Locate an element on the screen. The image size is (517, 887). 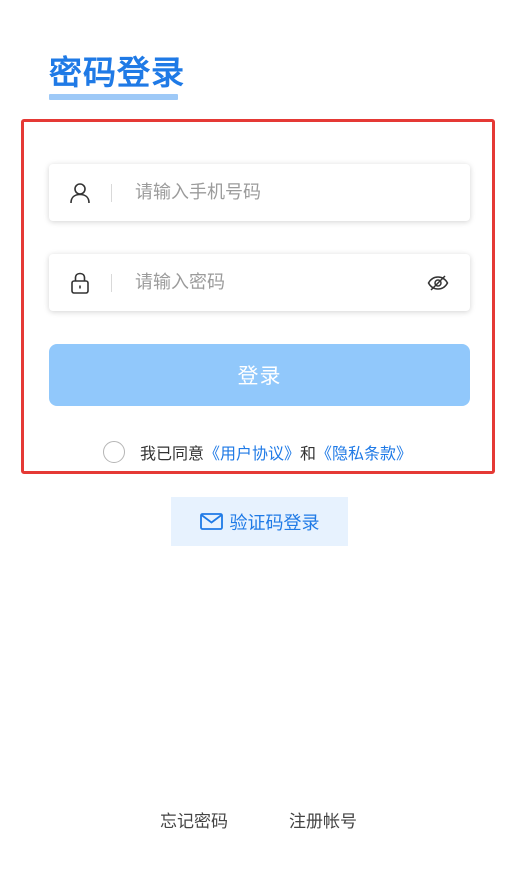
agreement-row: 我已同意 《用户协议》 和 《隐私条款》 is located at coordinates (257, 452).